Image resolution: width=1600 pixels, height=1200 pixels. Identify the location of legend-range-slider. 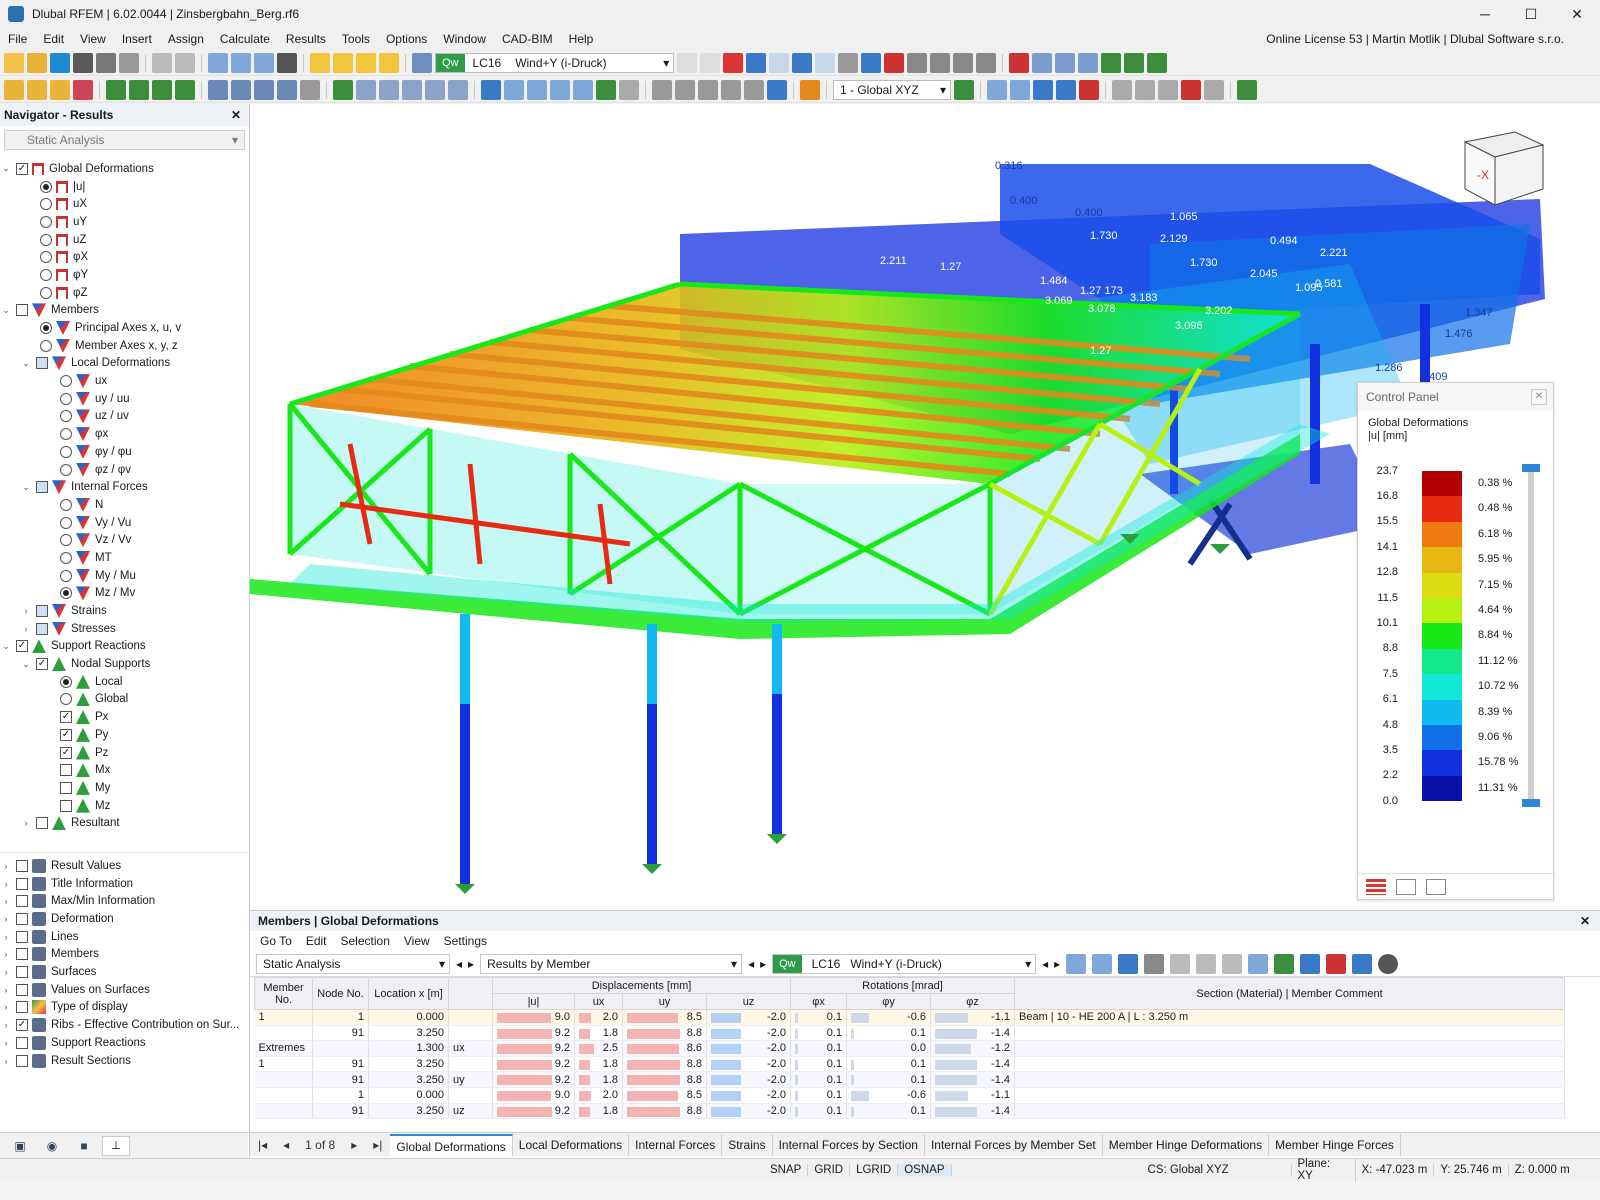
(1531, 635).